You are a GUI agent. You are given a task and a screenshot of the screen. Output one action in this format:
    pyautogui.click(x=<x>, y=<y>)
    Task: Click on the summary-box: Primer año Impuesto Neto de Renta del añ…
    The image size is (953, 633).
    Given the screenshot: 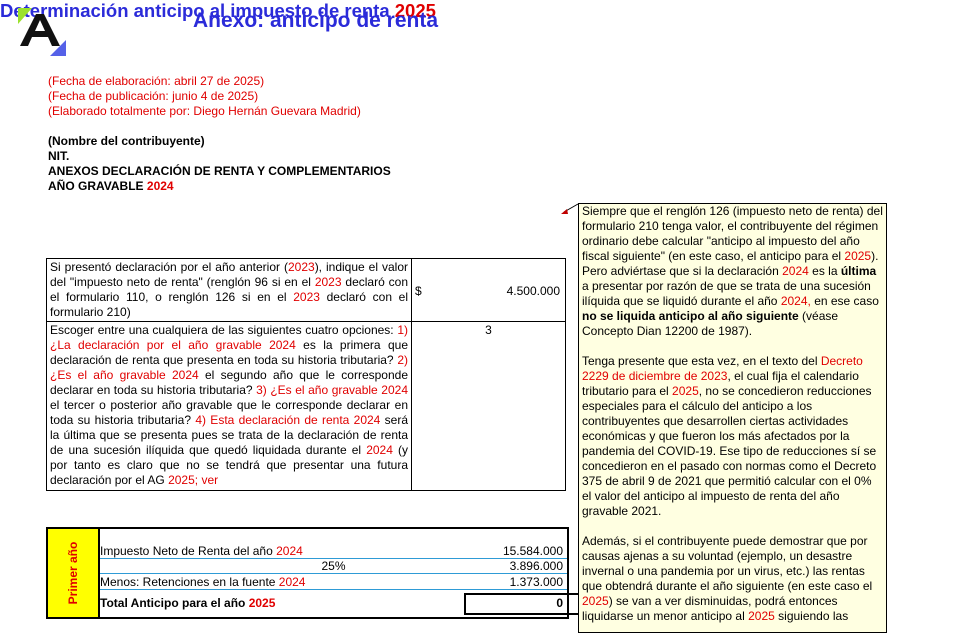 What is the action you would take?
    pyautogui.click(x=332, y=573)
    